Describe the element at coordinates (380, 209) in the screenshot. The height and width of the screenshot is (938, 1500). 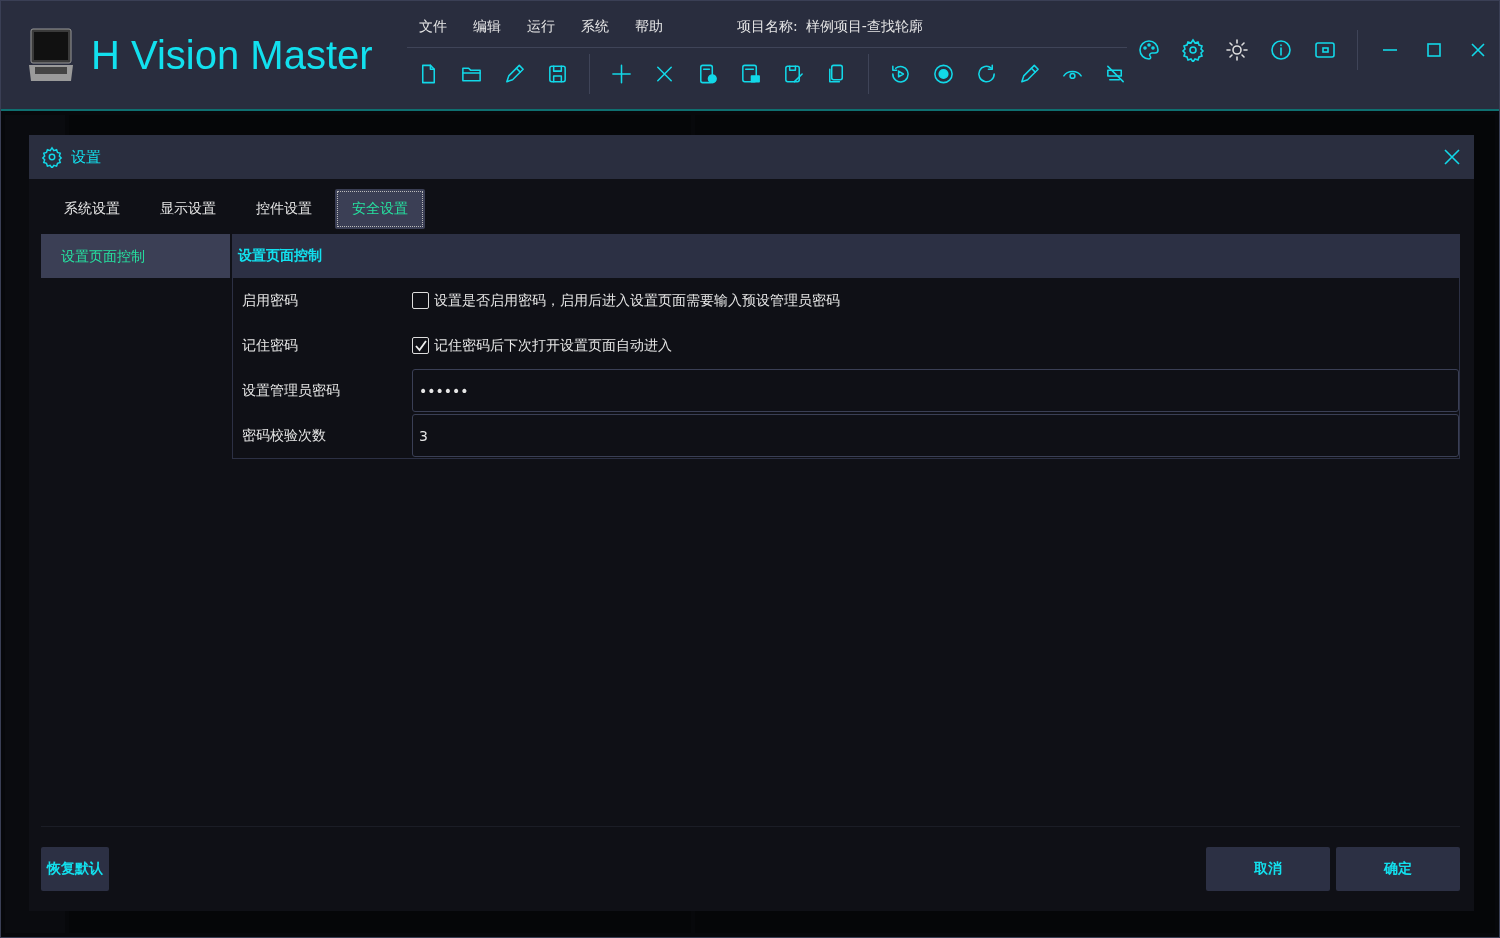
I see `tab: 安全设置` at that location.